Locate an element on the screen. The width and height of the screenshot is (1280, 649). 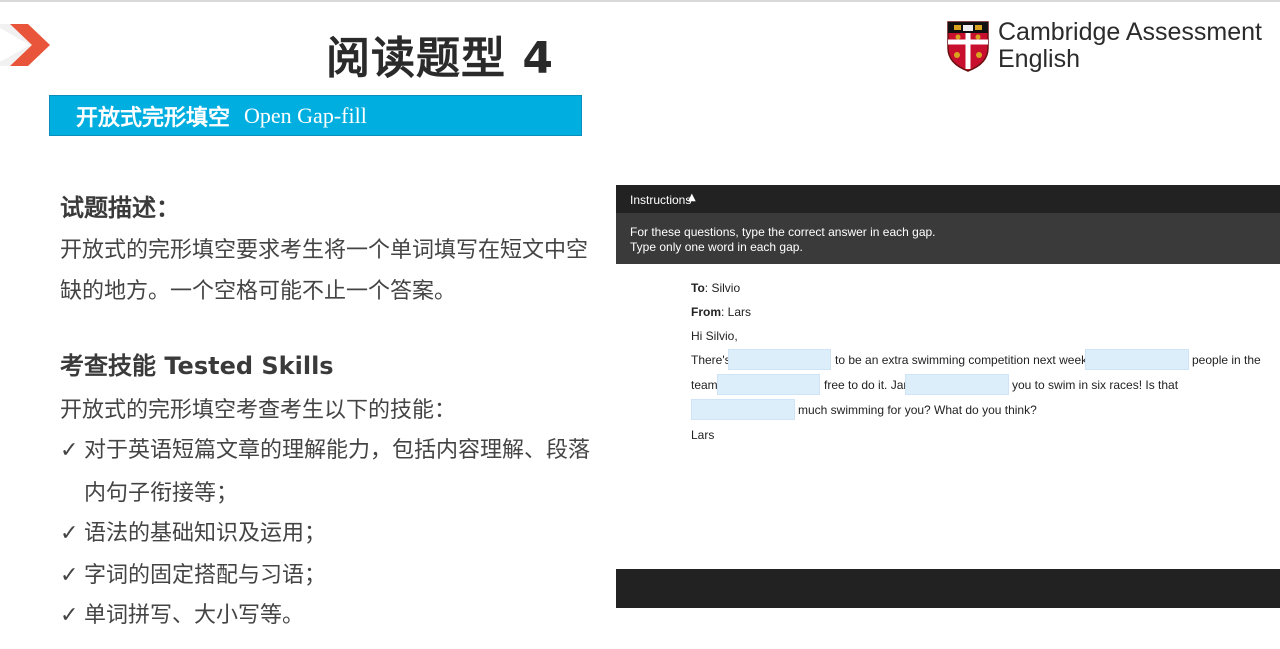
description-line-1: 开放式的完形填空要求考生将一个单词填写在短文中空 is located at coordinates (324, 250).